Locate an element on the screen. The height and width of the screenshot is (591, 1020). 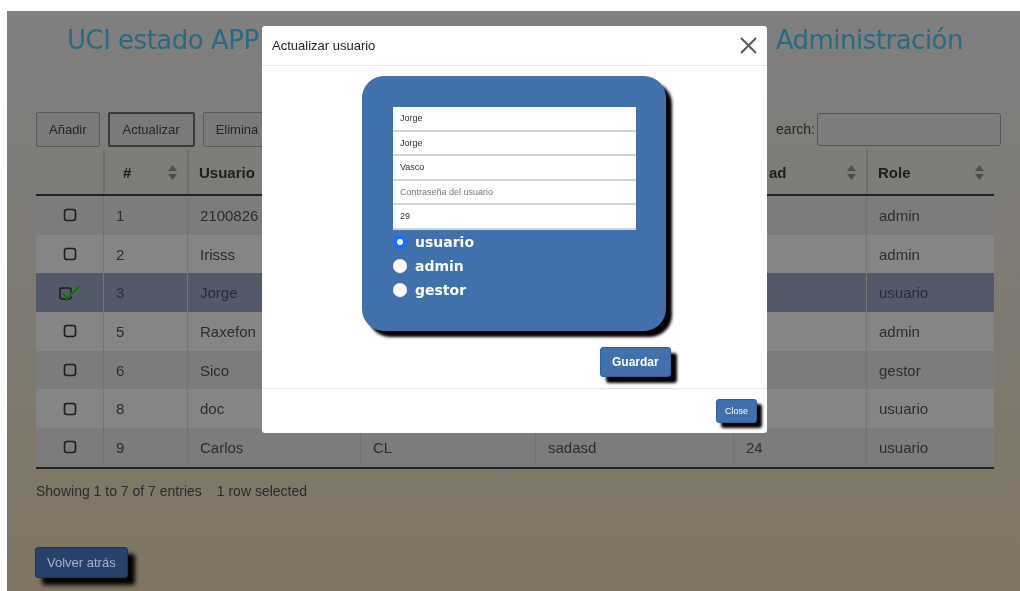
dialog-title: Actualizar usuario is located at coordinates (324, 45).